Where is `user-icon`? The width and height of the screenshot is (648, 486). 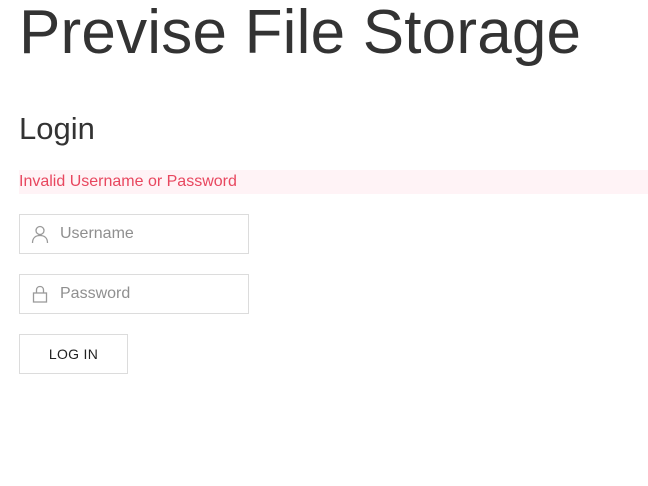 user-icon is located at coordinates (40, 234).